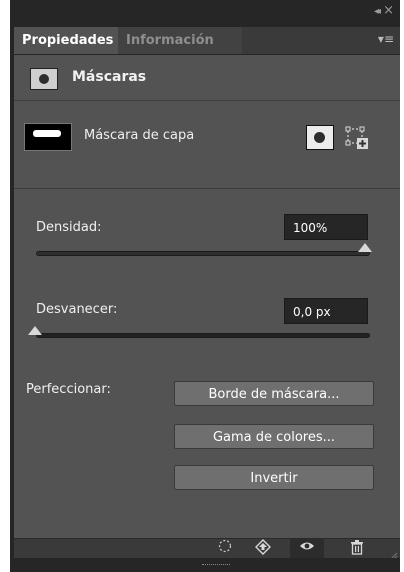 The width and height of the screenshot is (404, 572). What do you see at coordinates (77, 309) in the screenshot?
I see `feather-label: Desvanecer:` at bounding box center [77, 309].